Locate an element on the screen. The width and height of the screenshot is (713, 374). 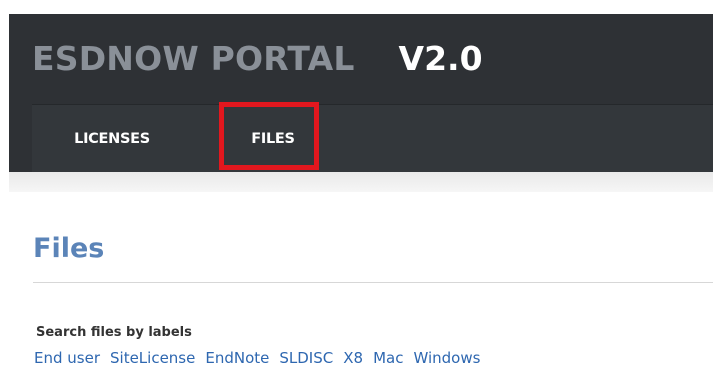
title-divider is located at coordinates (373, 282).